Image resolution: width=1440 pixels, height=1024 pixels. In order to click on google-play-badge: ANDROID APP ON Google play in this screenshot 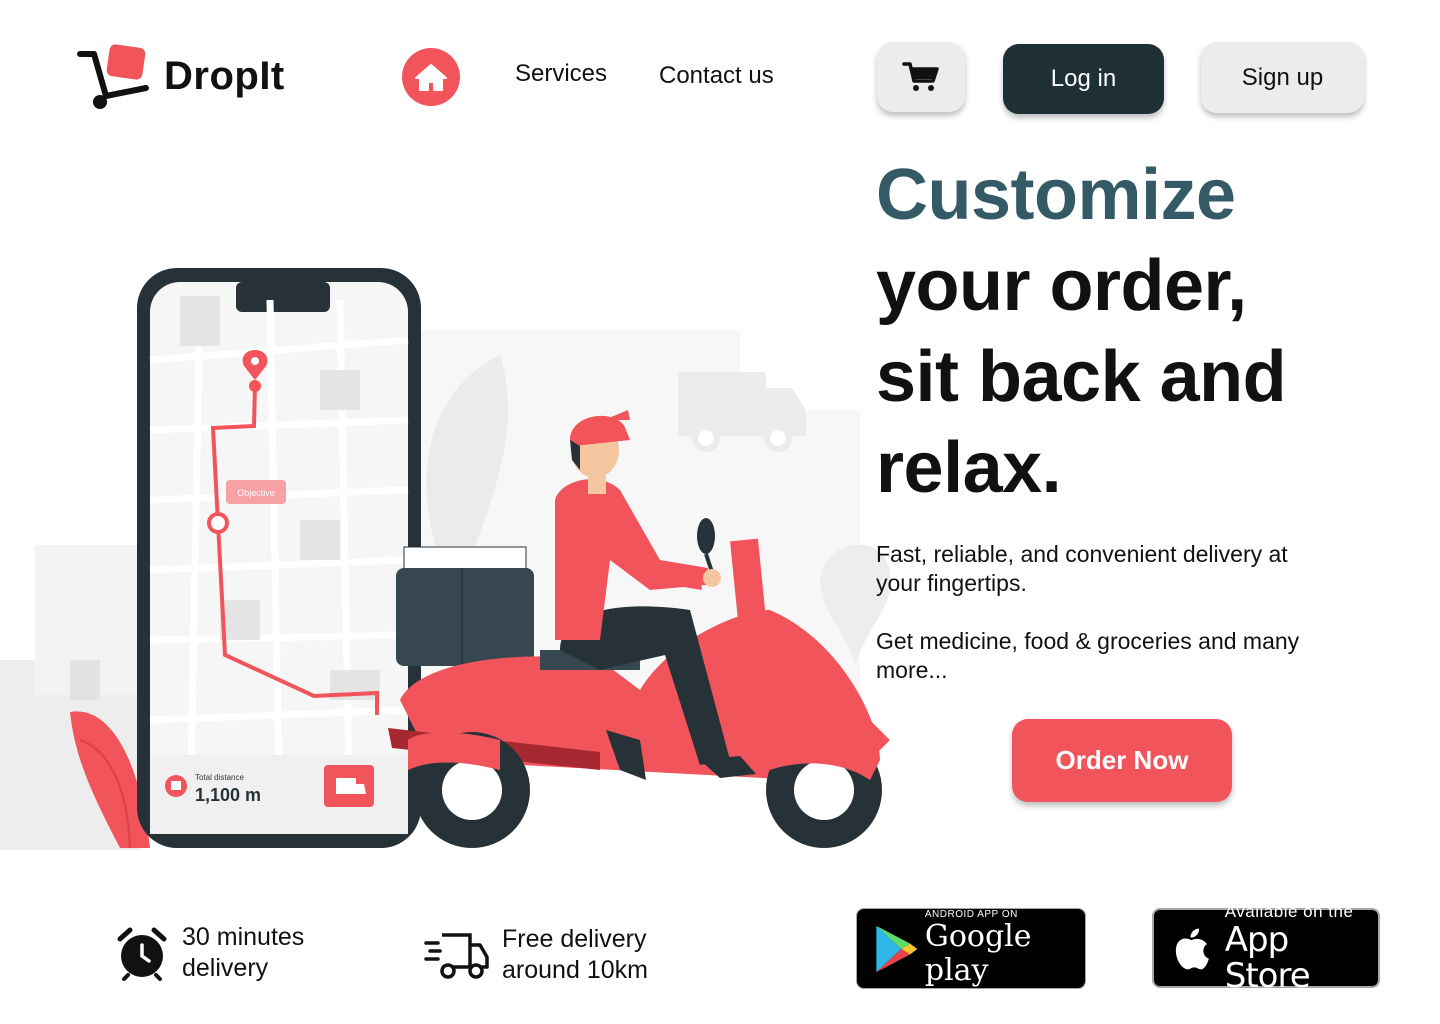, I will do `click(971, 948)`.